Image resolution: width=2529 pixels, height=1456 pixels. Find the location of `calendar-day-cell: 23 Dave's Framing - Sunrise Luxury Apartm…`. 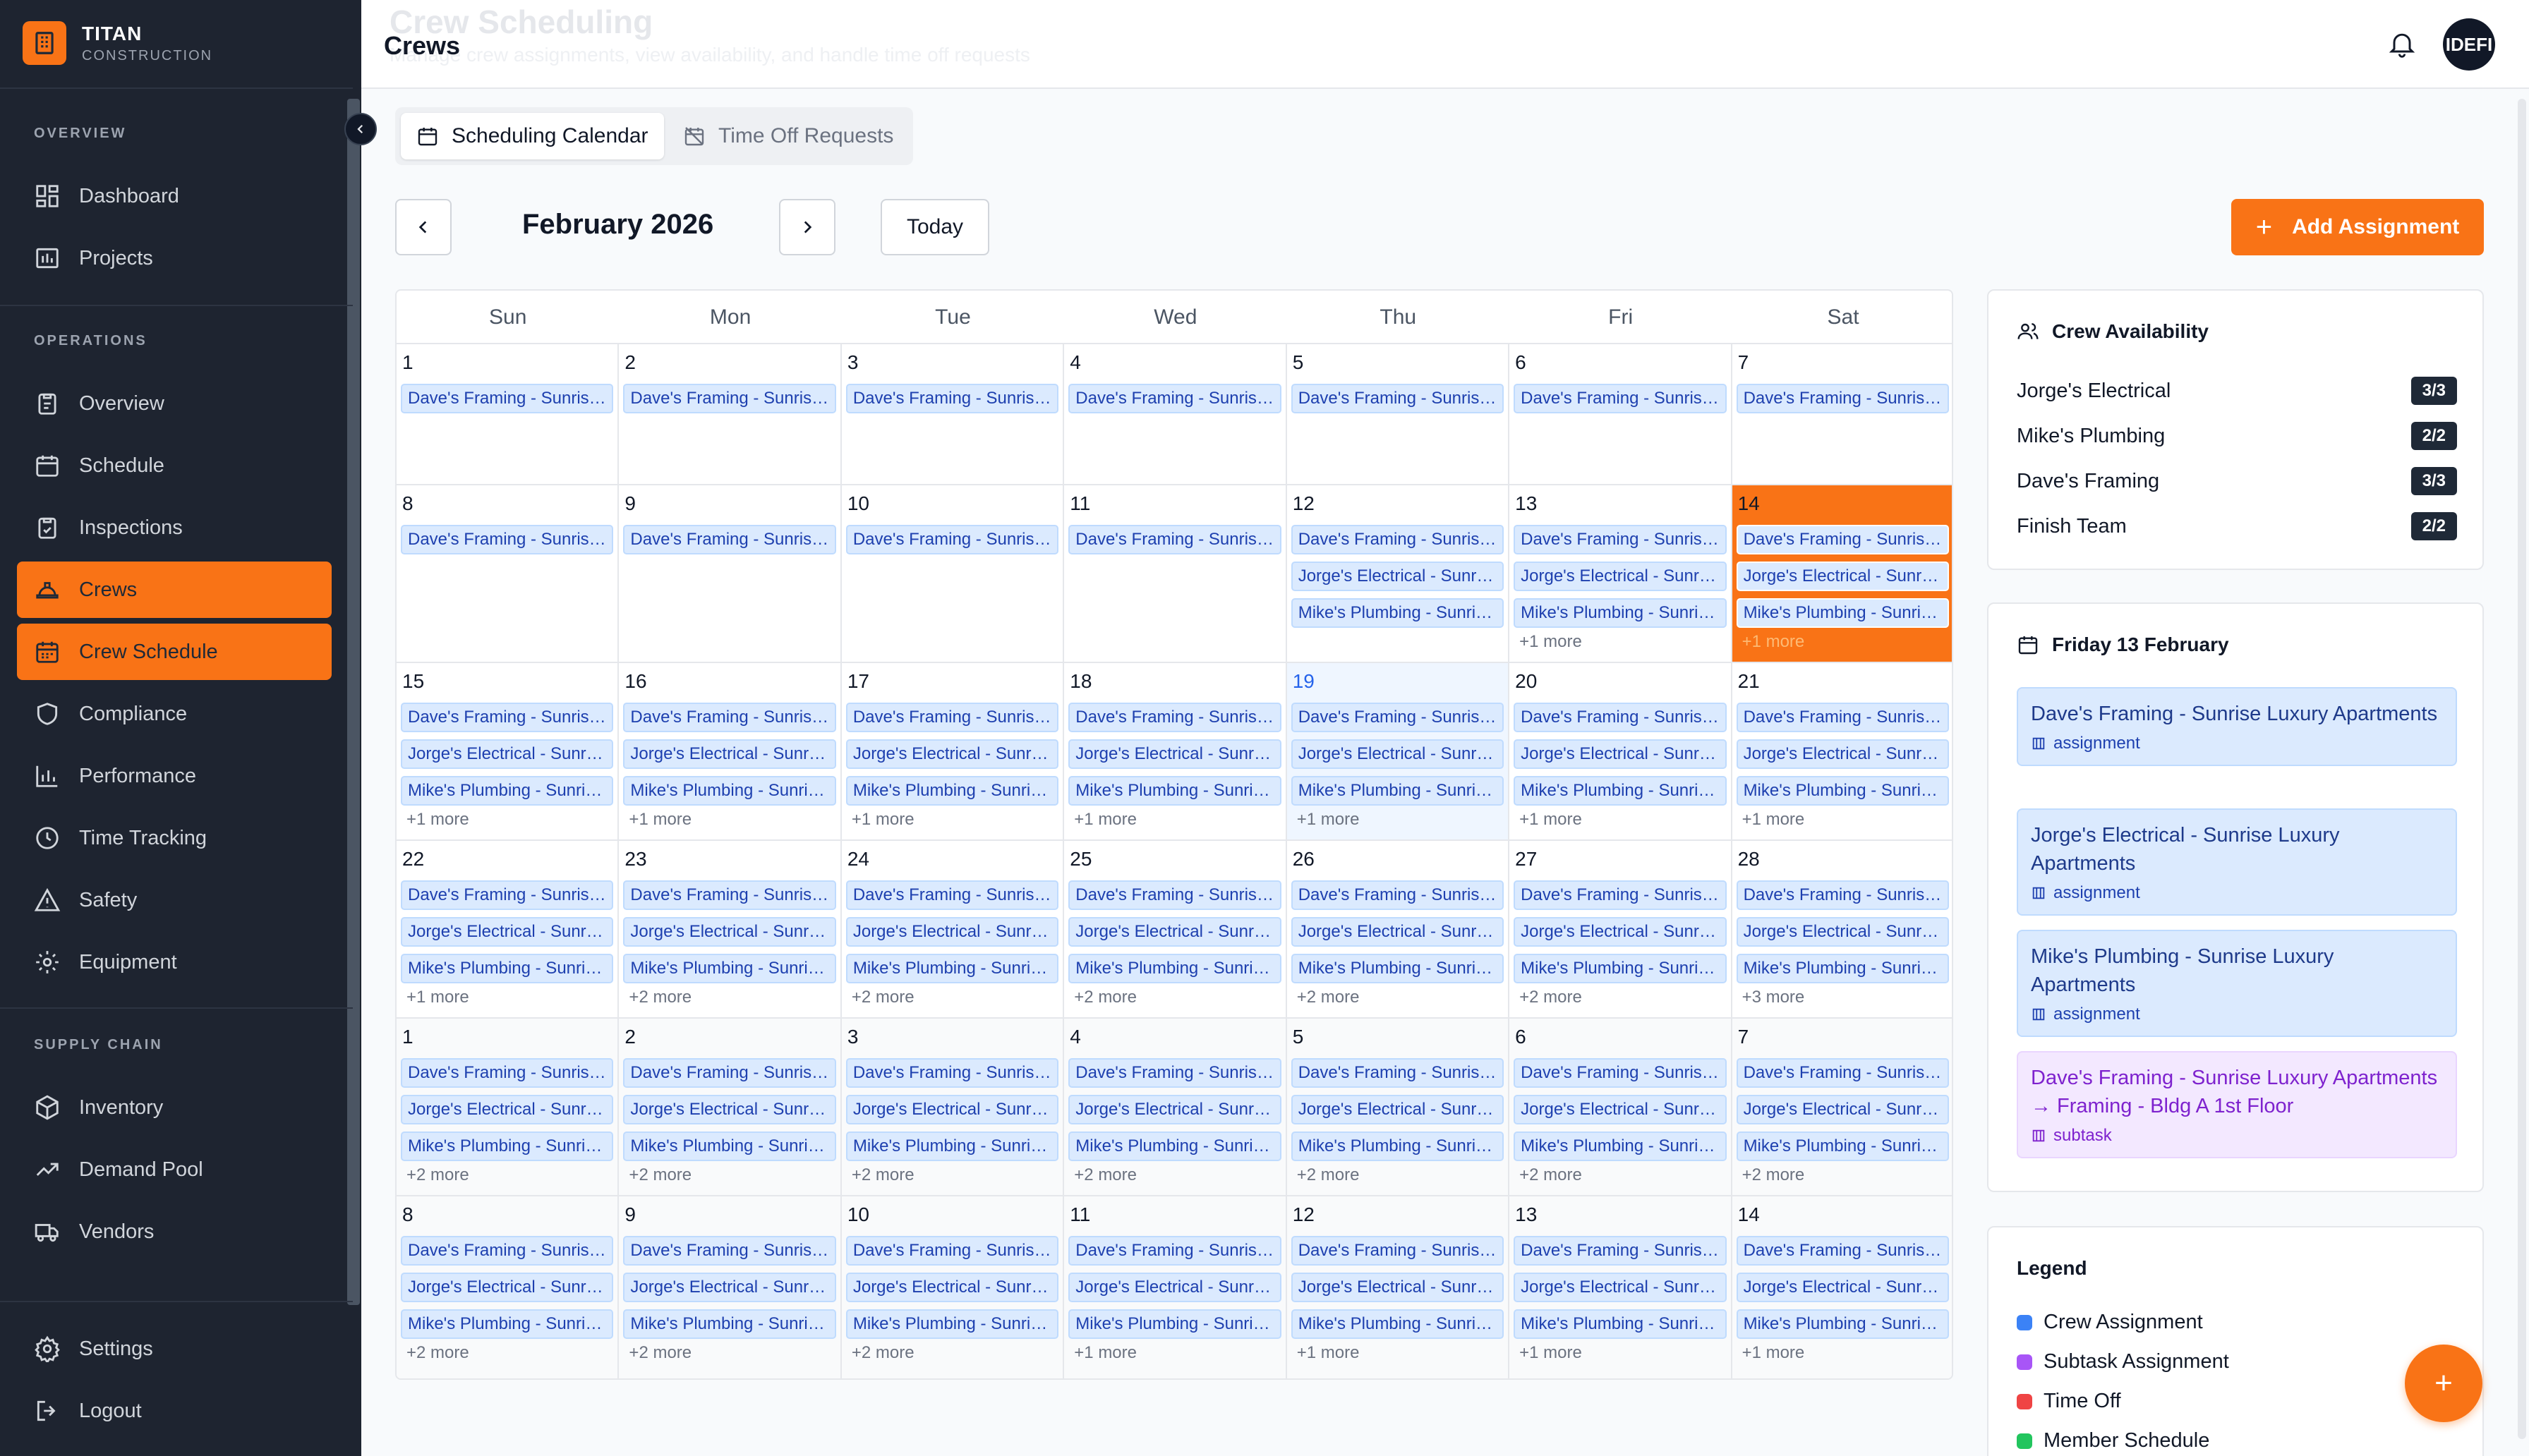

calendar-day-cell: 23 Dave's Framing - Sunrise Luxury Apartm… is located at coordinates (730, 930).